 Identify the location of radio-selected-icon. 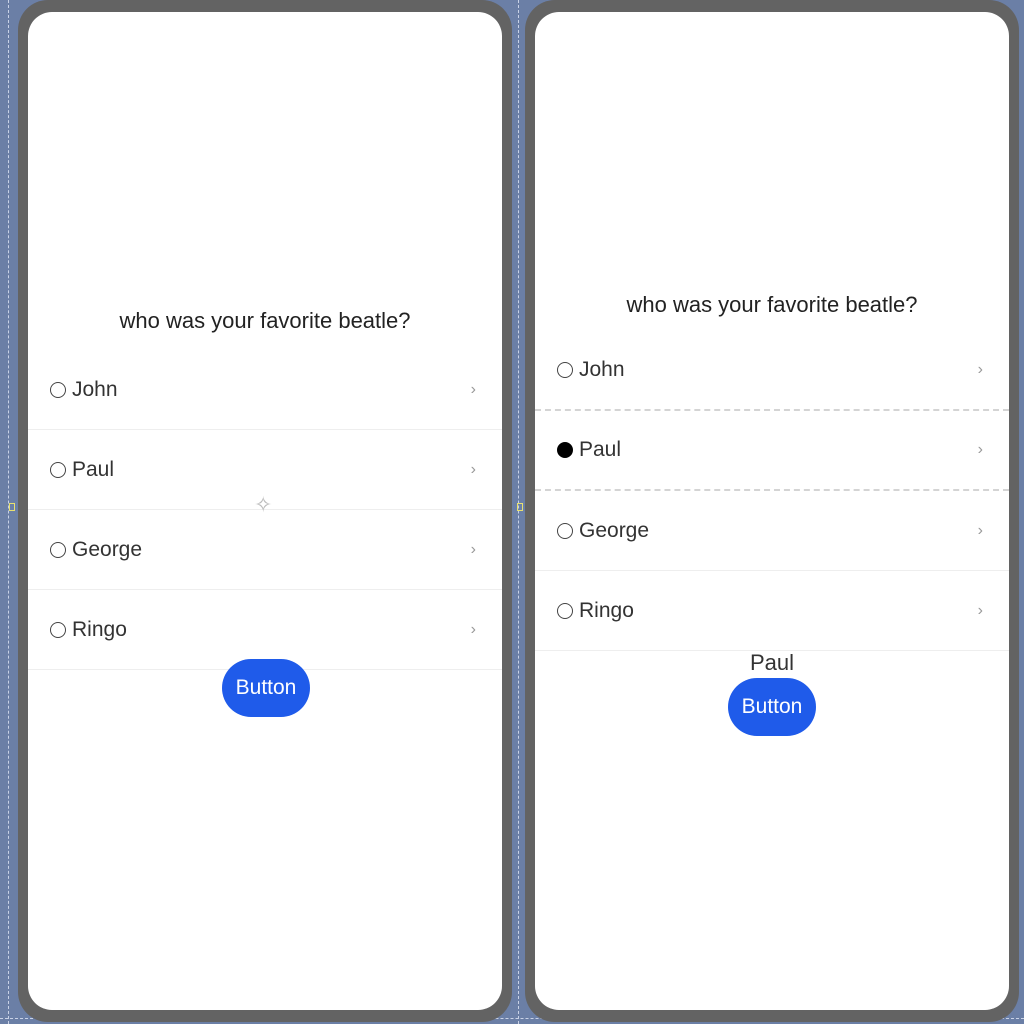
(565, 450).